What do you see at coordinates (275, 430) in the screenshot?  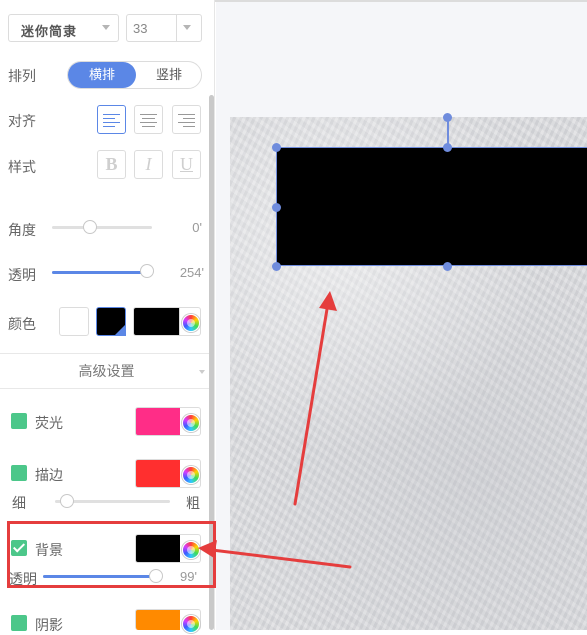 I see `annotation-arrows` at bounding box center [275, 430].